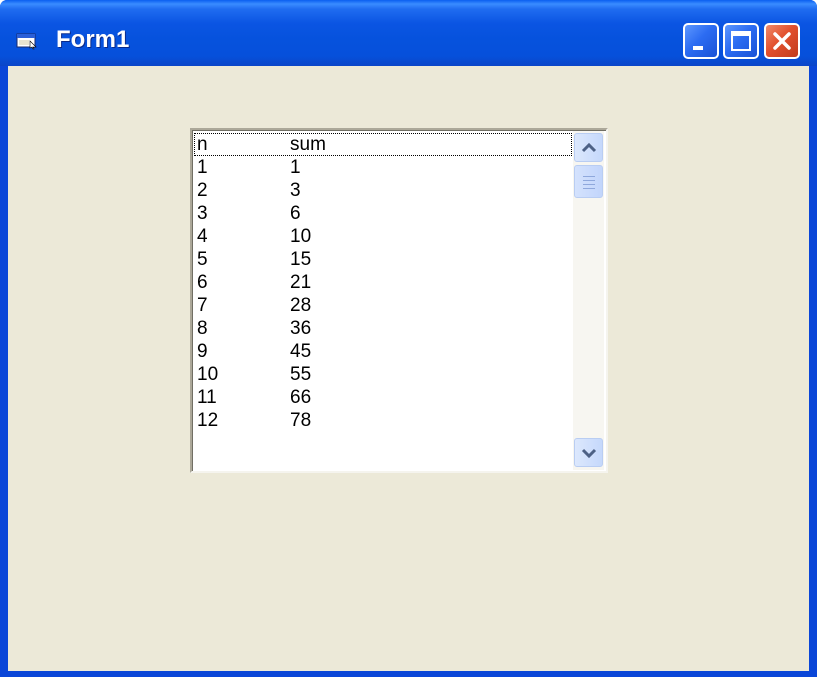 The image size is (817, 677). I want to click on title-bar: Form1, so click(408, 33).